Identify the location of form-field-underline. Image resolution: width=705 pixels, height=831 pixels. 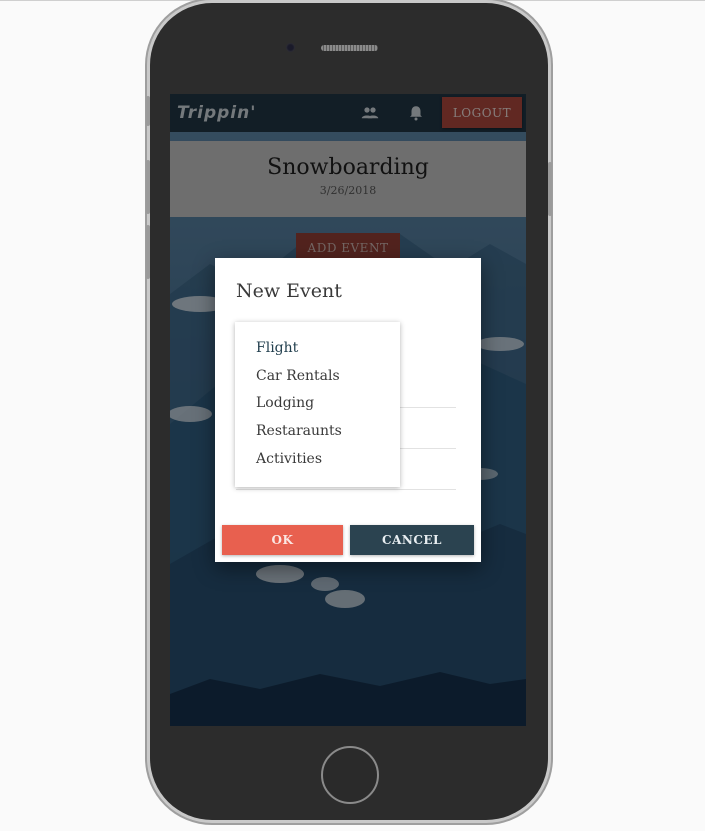
(346, 489).